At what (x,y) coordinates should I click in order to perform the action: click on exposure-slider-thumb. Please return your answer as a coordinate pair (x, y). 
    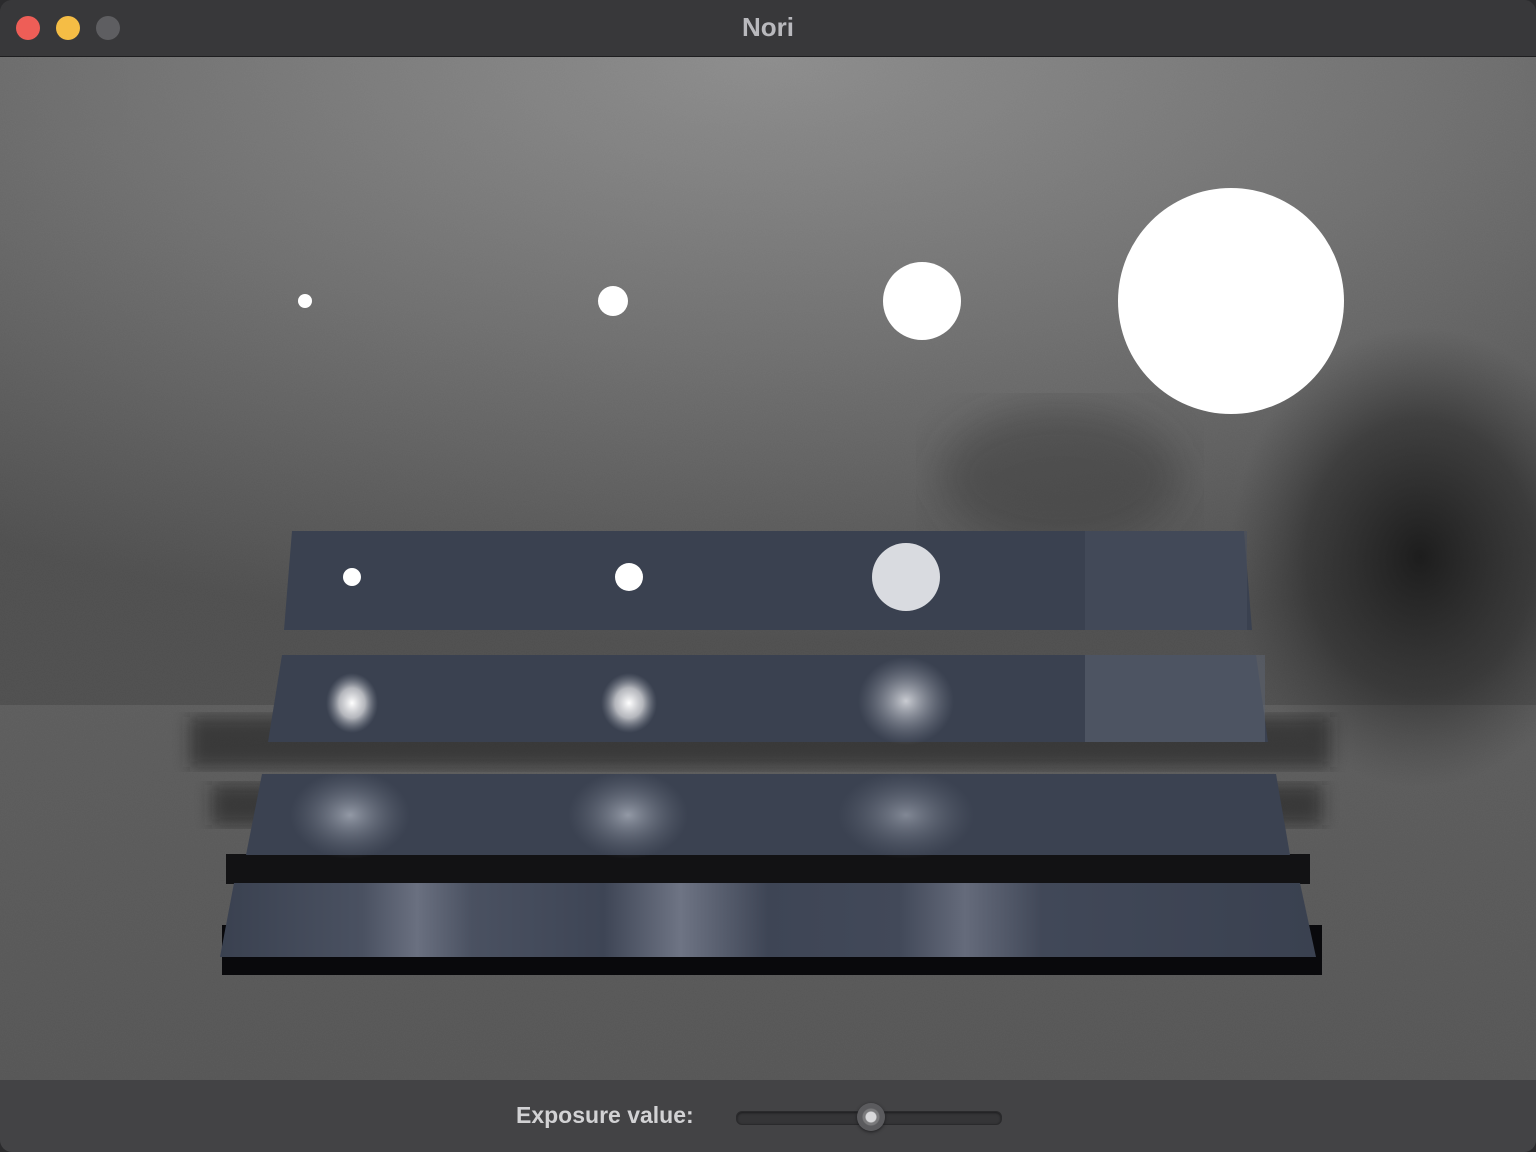
    Looking at the image, I should click on (871, 1117).